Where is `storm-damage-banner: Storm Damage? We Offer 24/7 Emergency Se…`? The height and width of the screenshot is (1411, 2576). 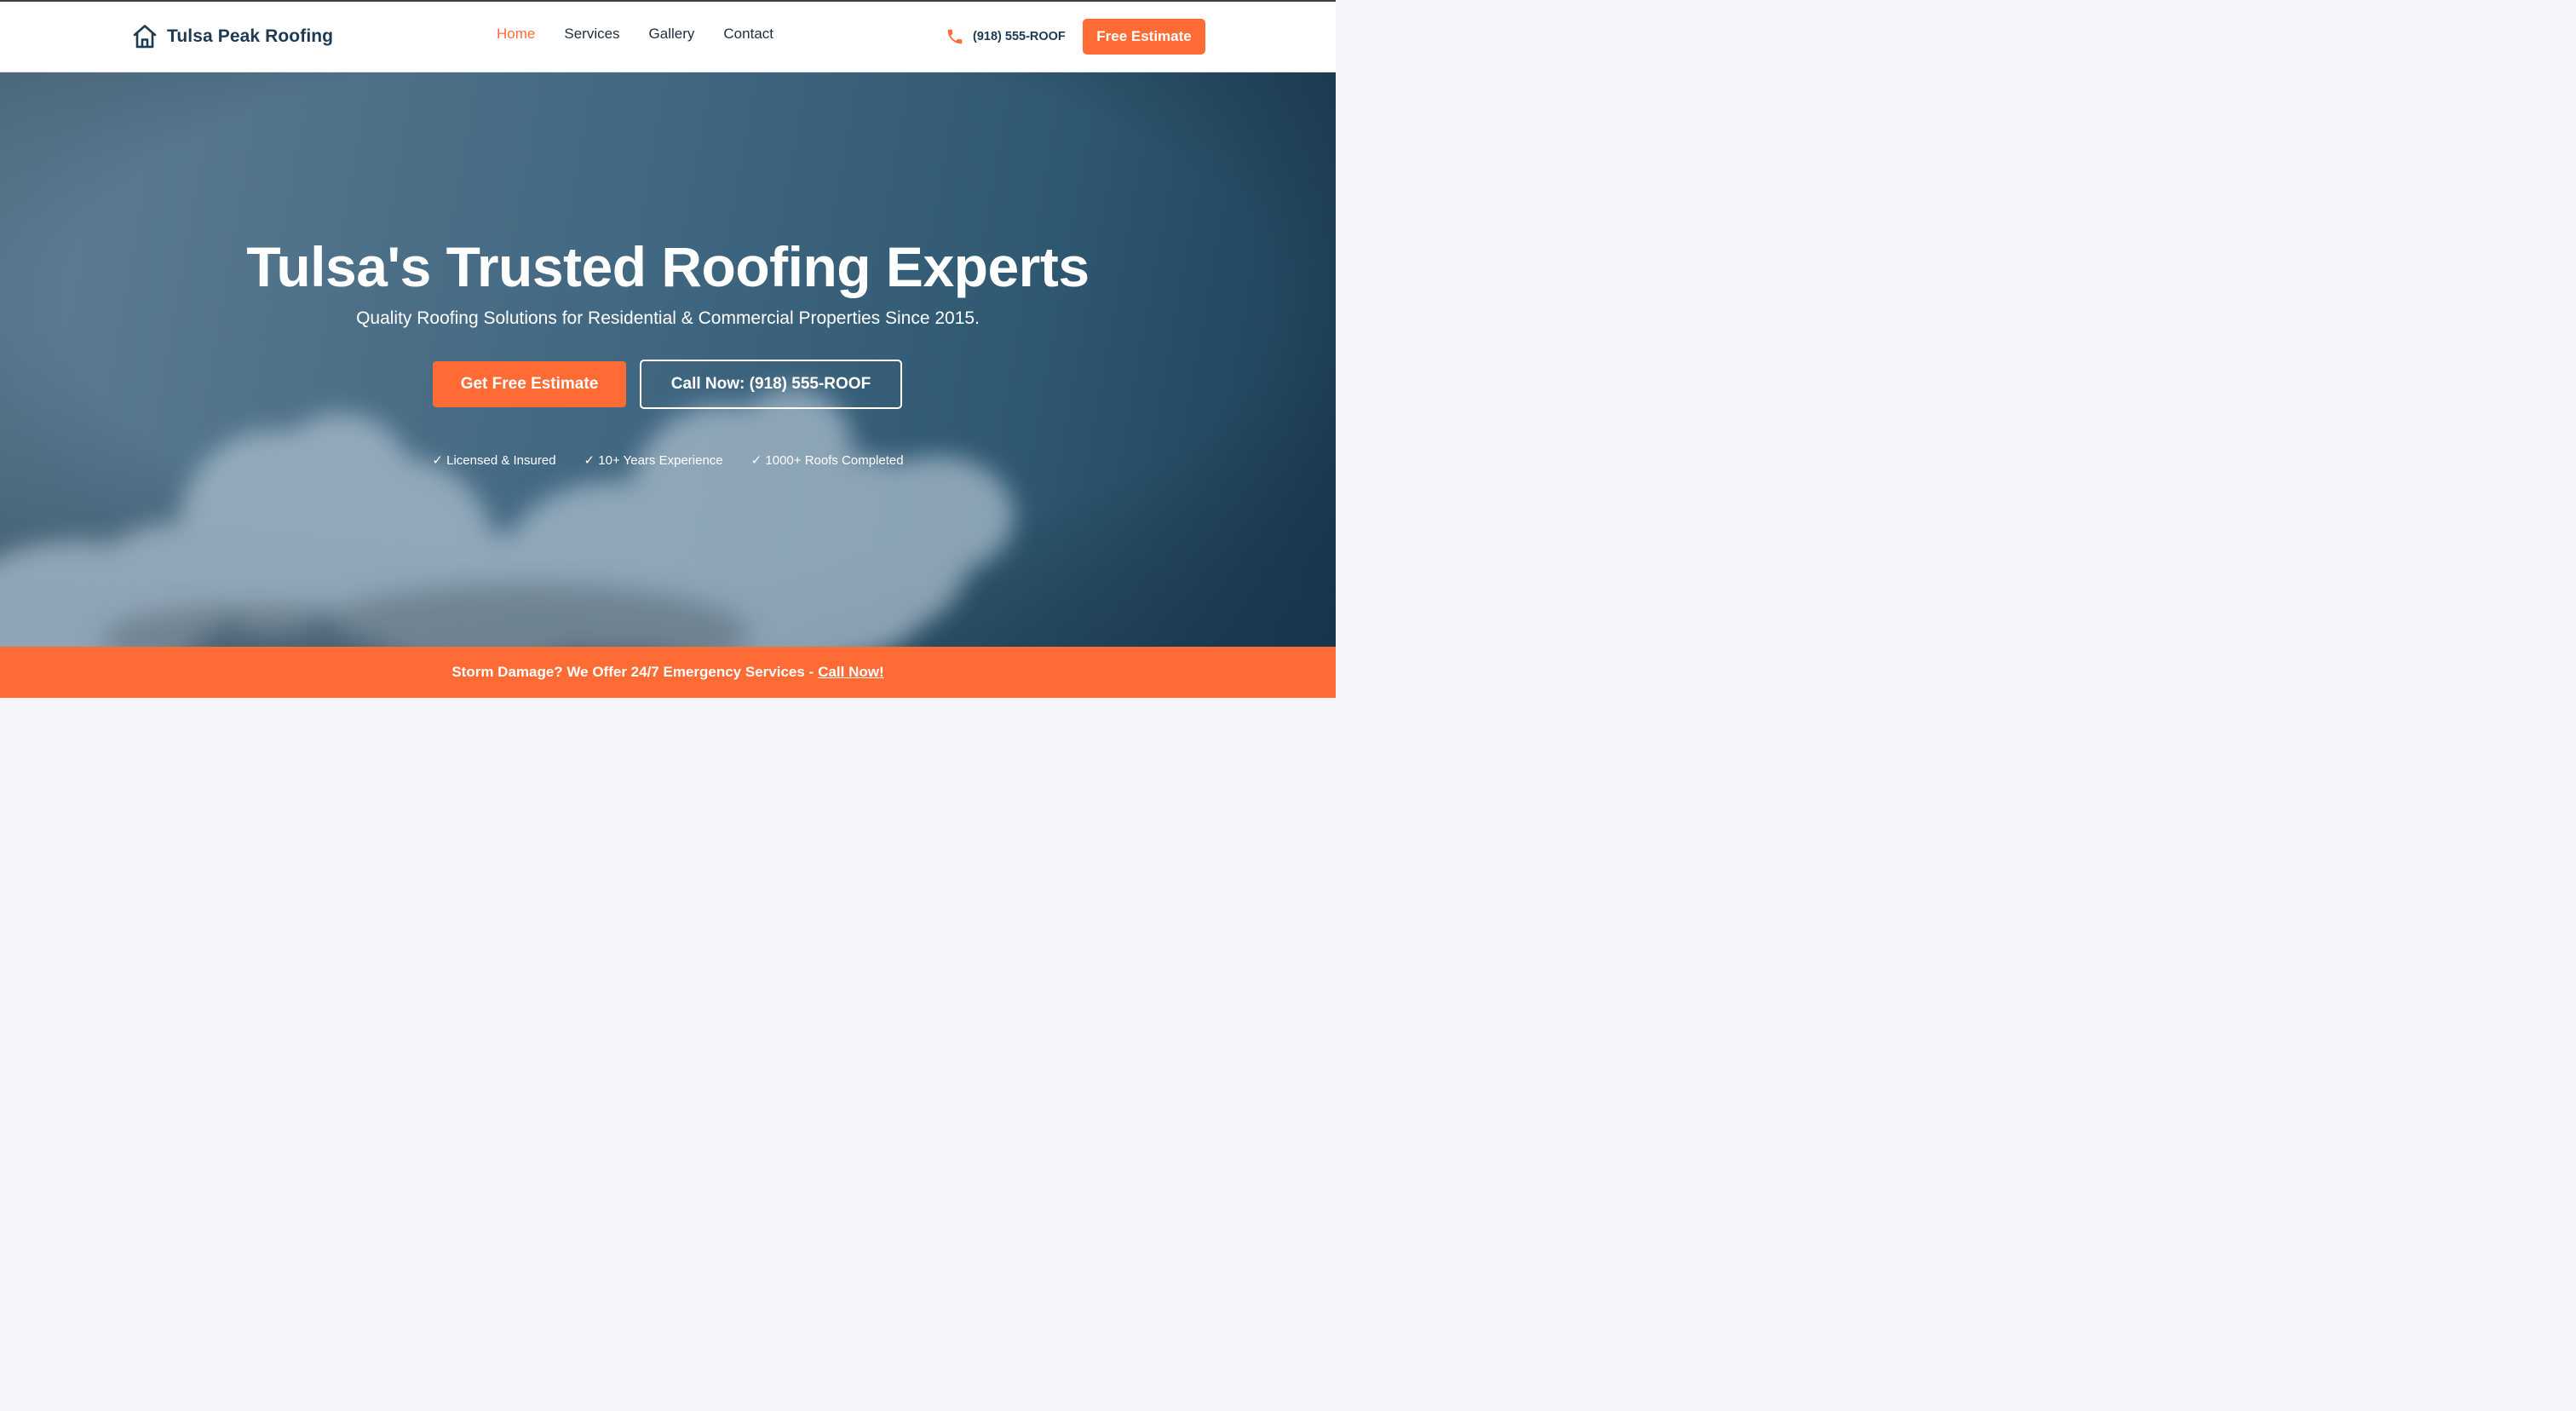
storm-damage-banner: Storm Damage? We Offer 24/7 Emergency Se… is located at coordinates (668, 672).